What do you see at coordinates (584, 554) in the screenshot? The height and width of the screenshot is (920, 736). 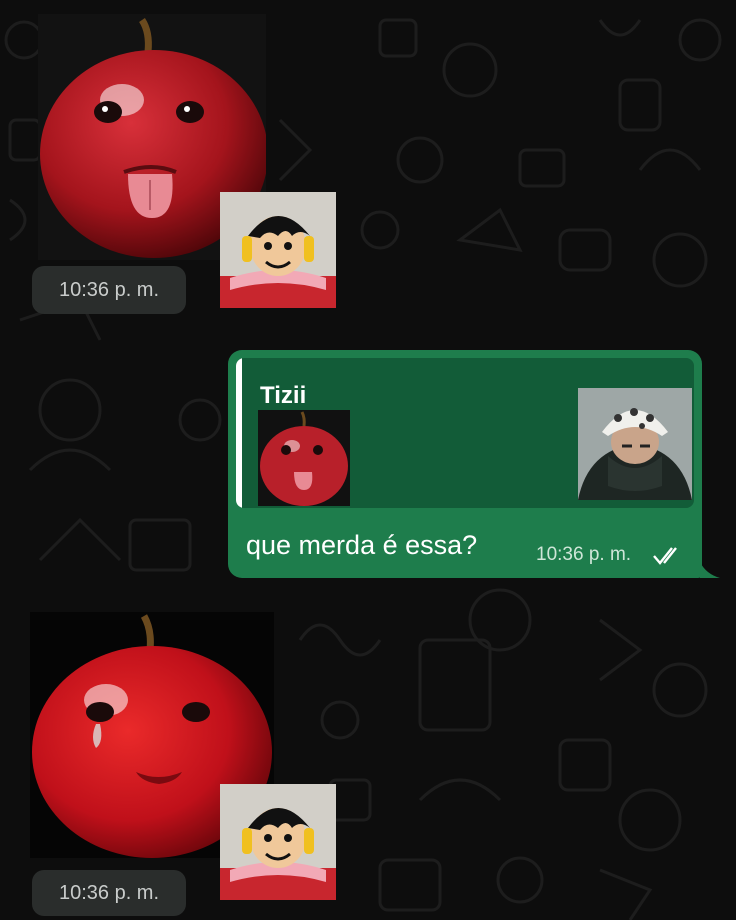 I see `message-timestamp: 10:36 p. m.` at bounding box center [584, 554].